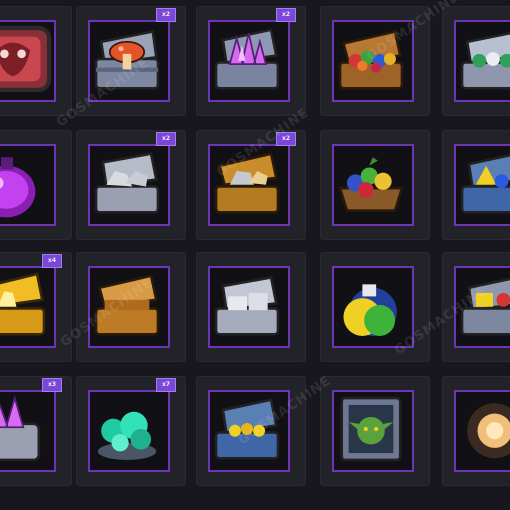 The height and width of the screenshot is (510, 510). I want to click on crystal-chest-icon, so click(247, 59).